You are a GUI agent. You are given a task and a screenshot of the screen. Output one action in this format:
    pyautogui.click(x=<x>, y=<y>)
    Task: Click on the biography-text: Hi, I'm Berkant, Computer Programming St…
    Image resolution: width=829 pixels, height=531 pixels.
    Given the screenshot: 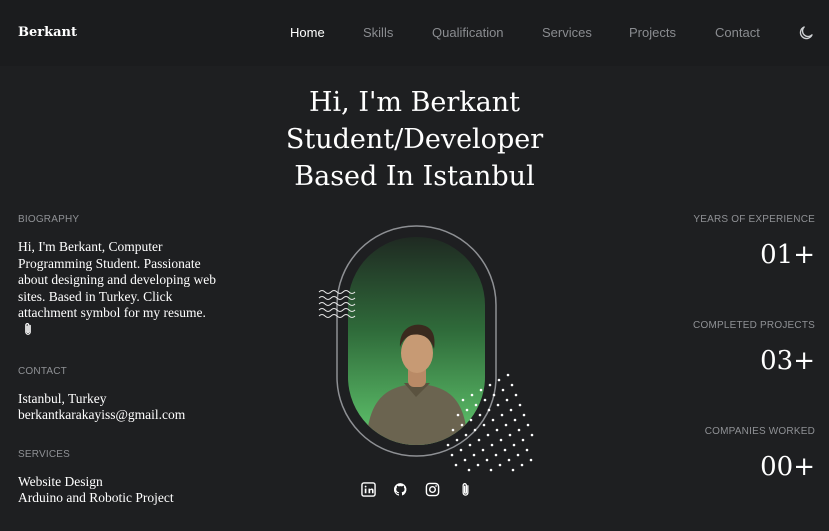 What is the action you would take?
    pyautogui.click(x=118, y=289)
    